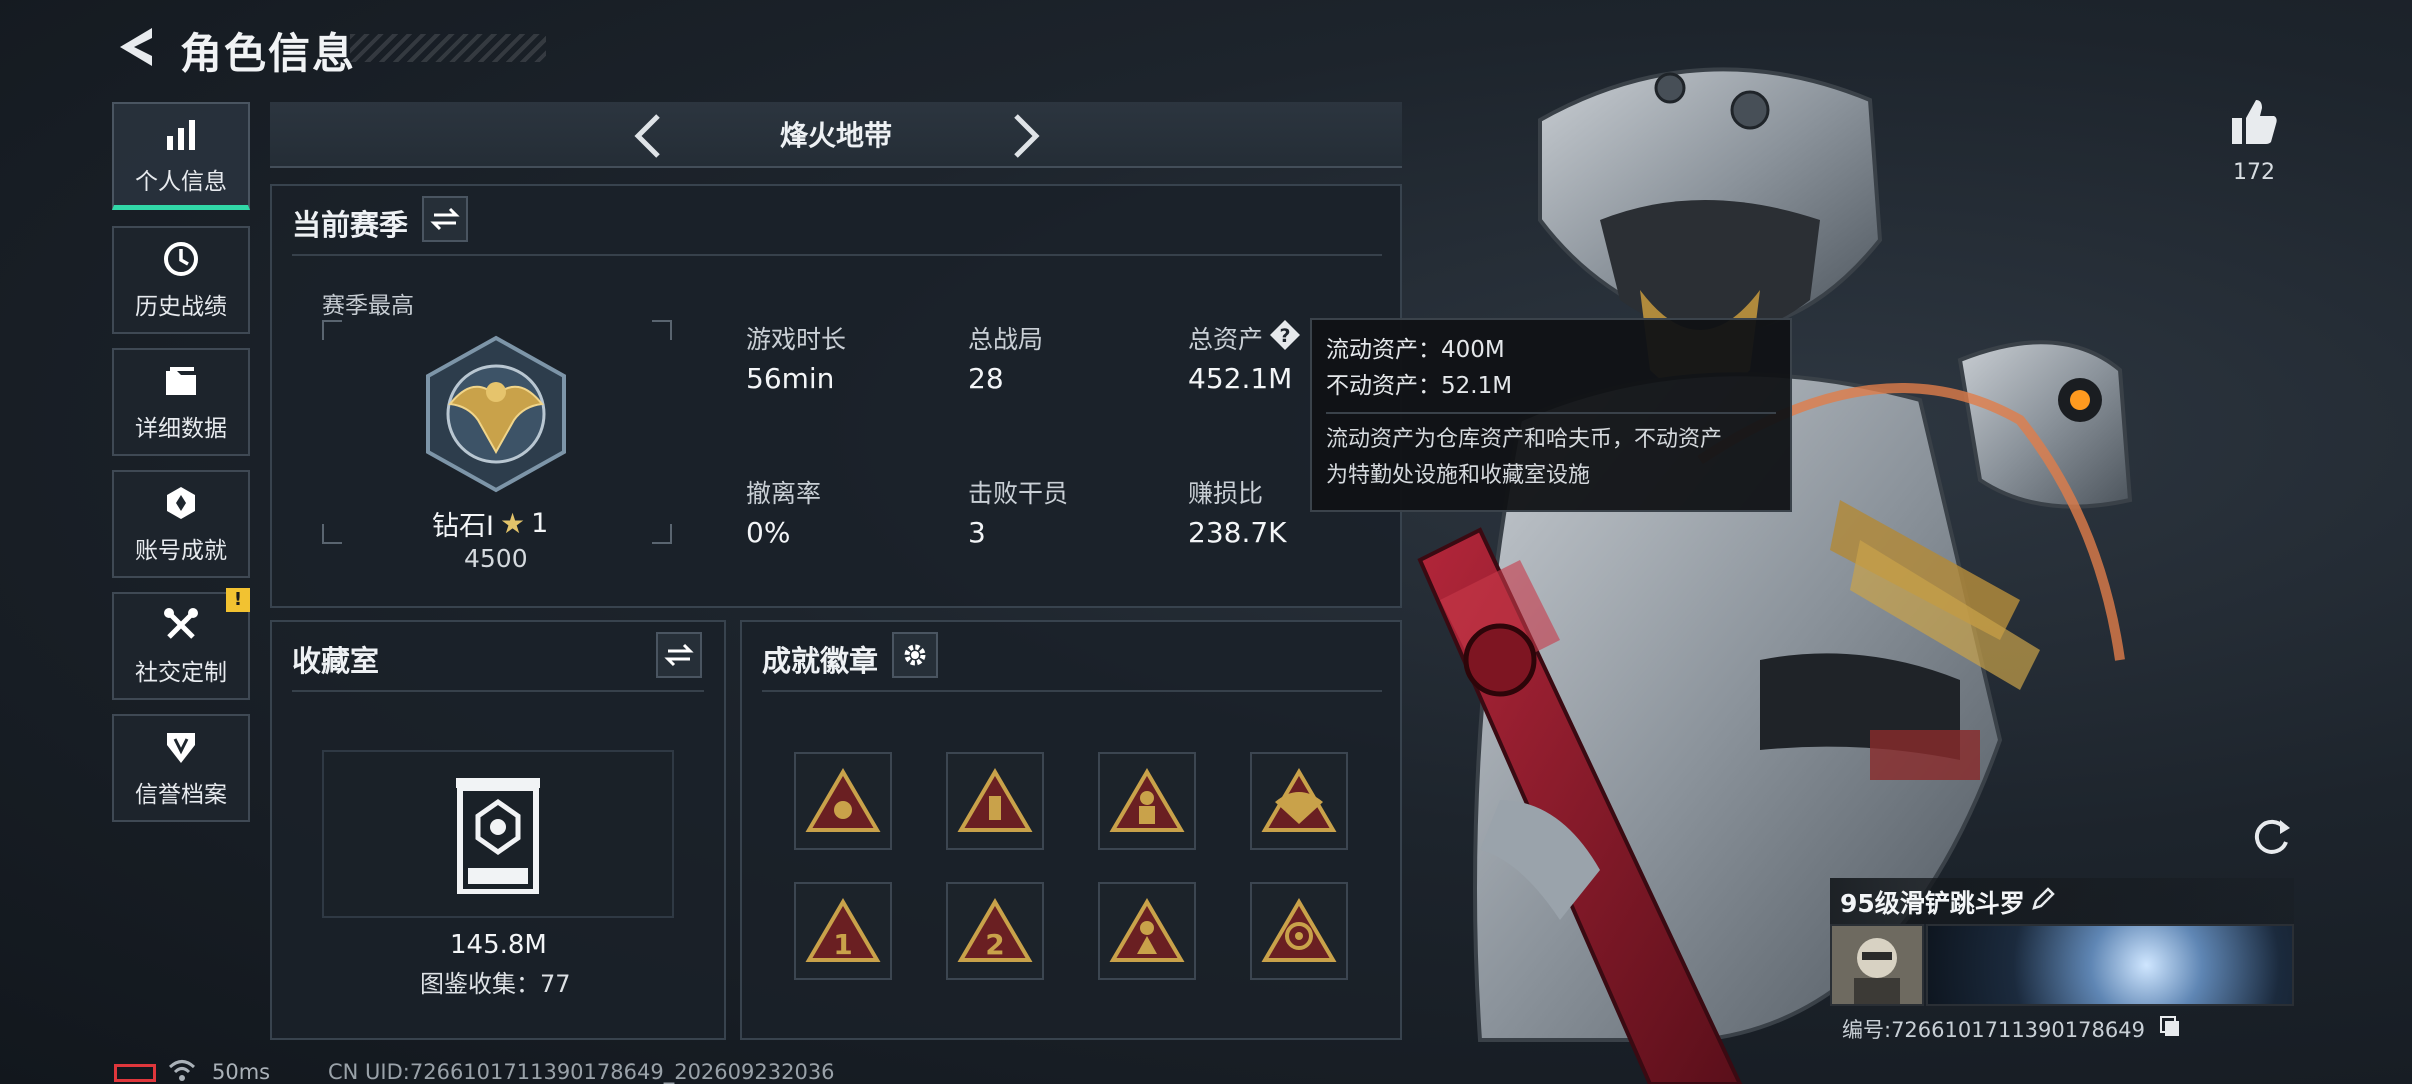 The height and width of the screenshot is (1084, 2412). I want to click on stat-label-matches: 总战局, so click(1006, 339).